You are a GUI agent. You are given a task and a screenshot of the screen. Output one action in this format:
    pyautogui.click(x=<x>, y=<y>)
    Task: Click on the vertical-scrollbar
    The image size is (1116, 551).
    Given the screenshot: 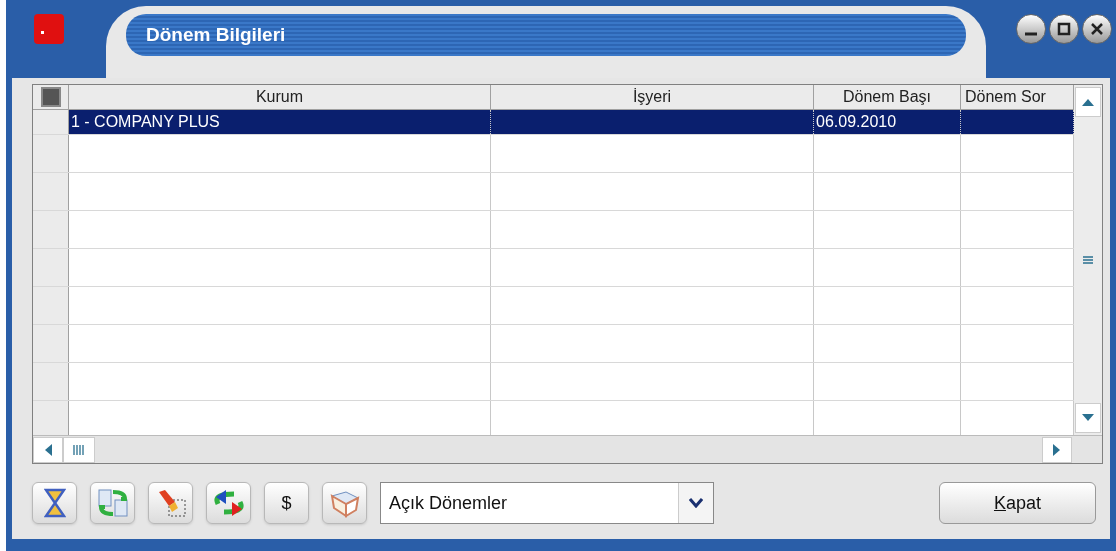 What is the action you would take?
    pyautogui.click(x=1088, y=260)
    